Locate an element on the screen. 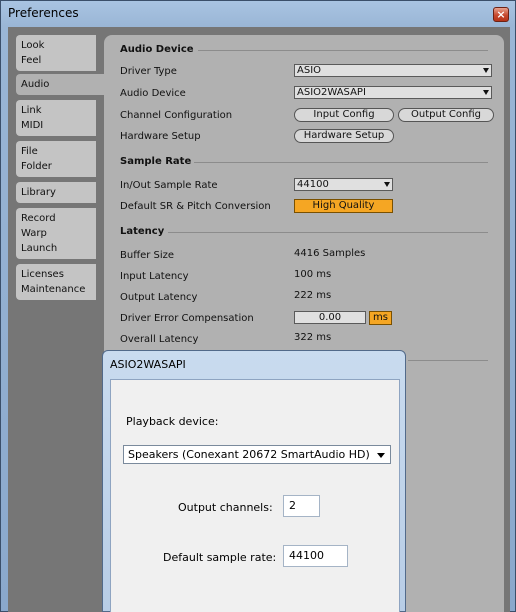 The image size is (516, 612). inout-sample-rate-label: In/Out Sample Rate is located at coordinates (169, 185).